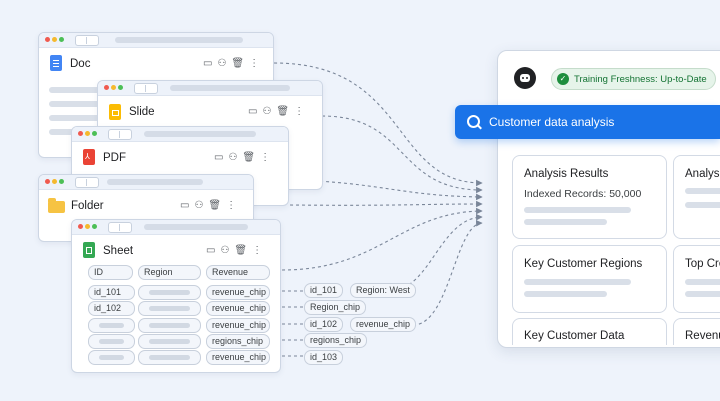 The image size is (720, 401). I want to click on column-header-region: Region, so click(169, 272).